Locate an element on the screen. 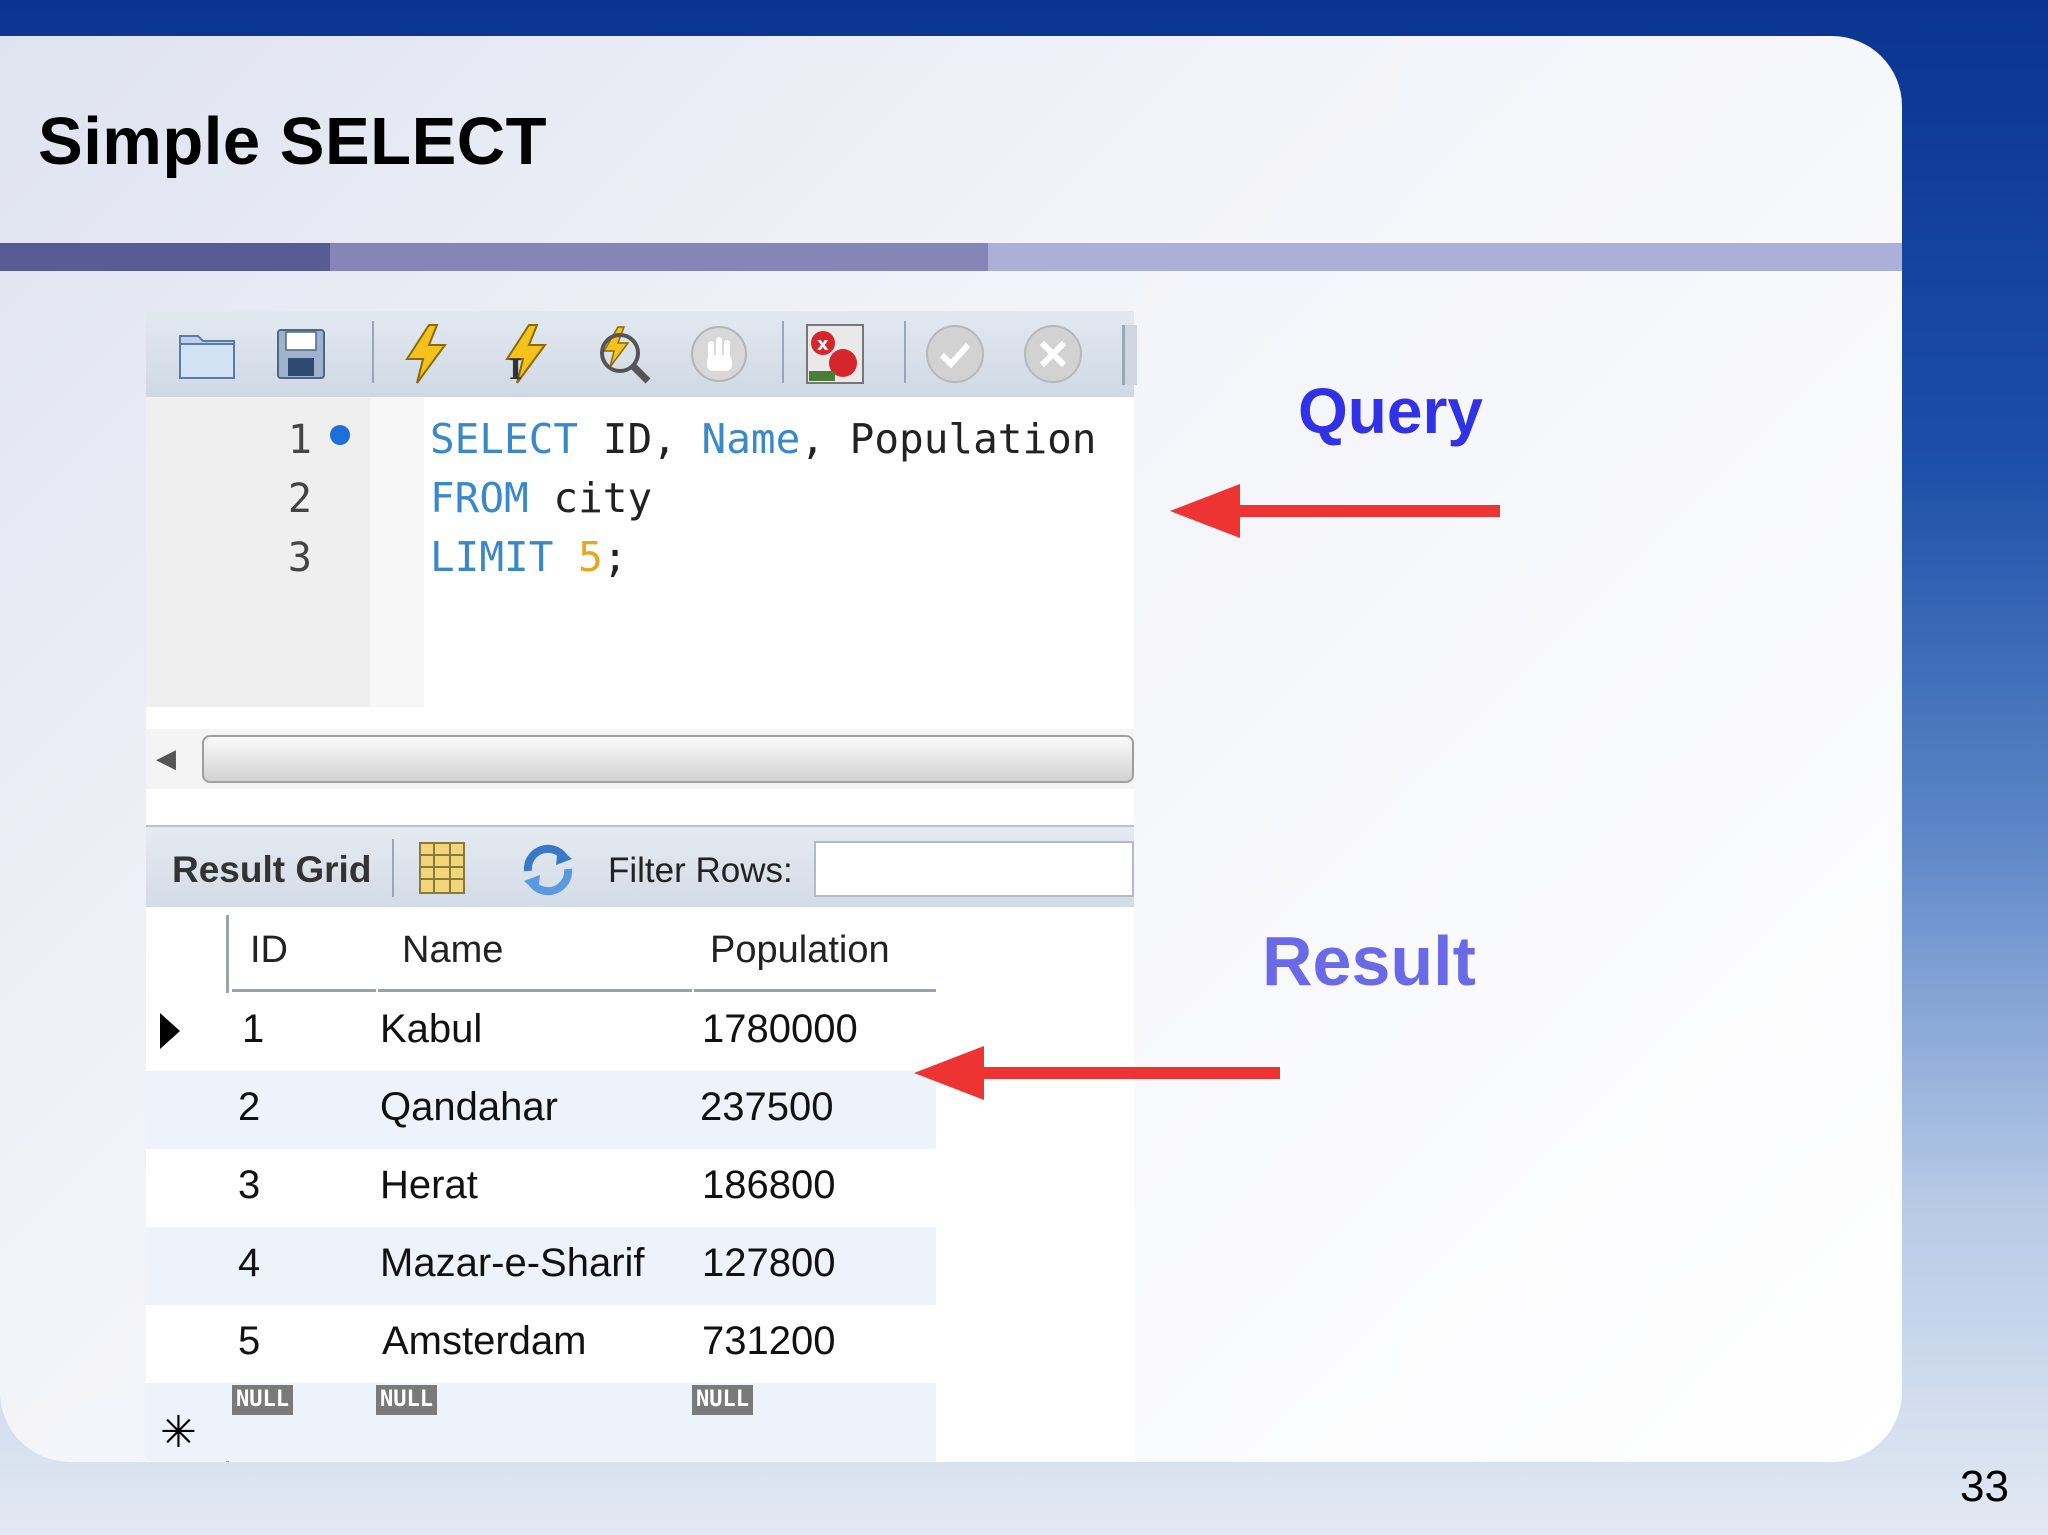 The width and height of the screenshot is (2048, 1535). fold-gutter is located at coordinates (397, 552).